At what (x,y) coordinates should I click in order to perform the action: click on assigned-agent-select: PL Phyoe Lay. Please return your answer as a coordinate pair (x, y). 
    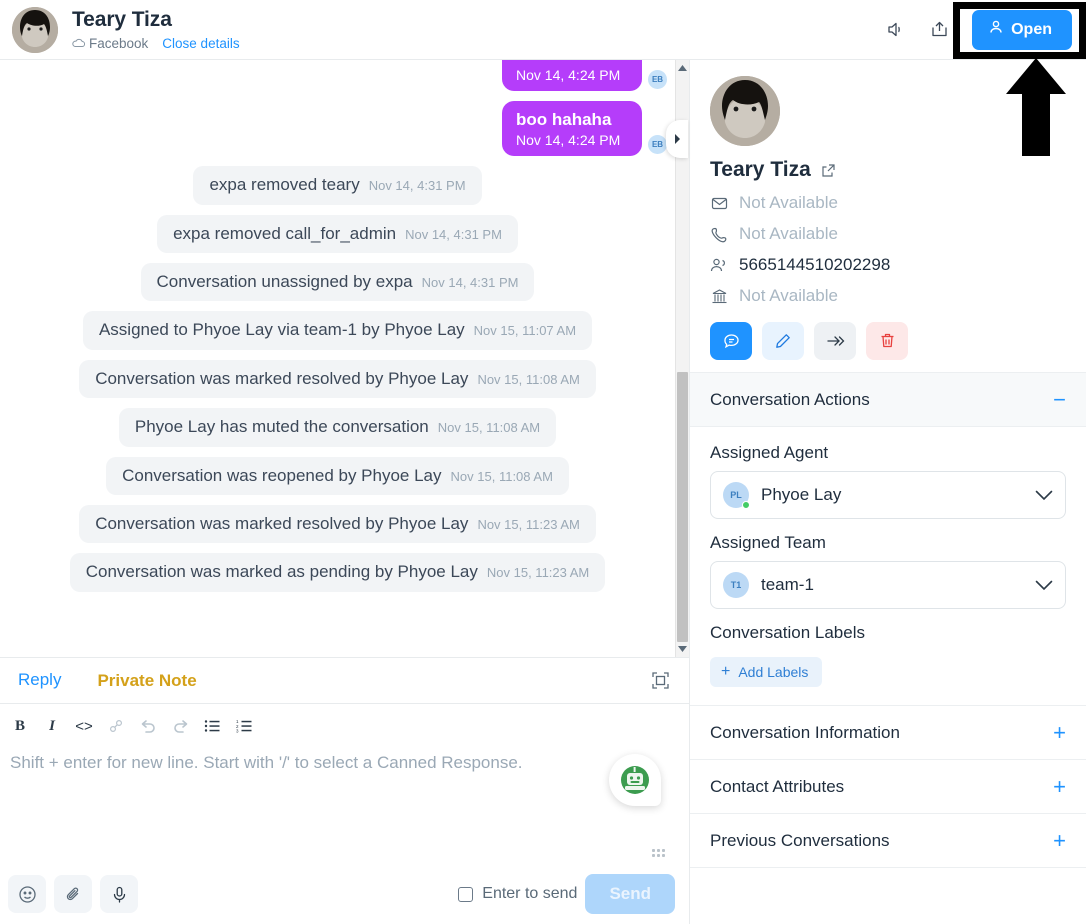
    Looking at the image, I should click on (888, 495).